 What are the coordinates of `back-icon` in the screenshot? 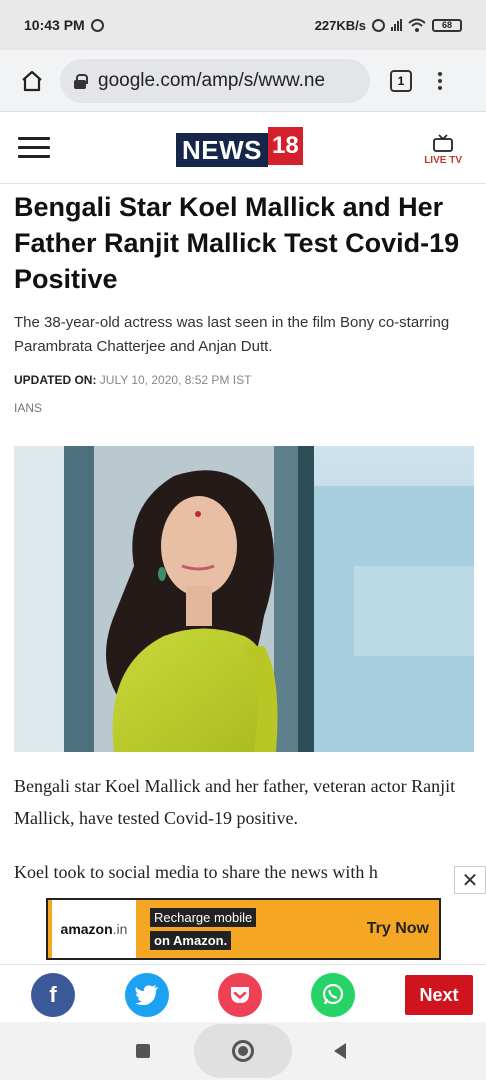 It's located at (340, 1051).